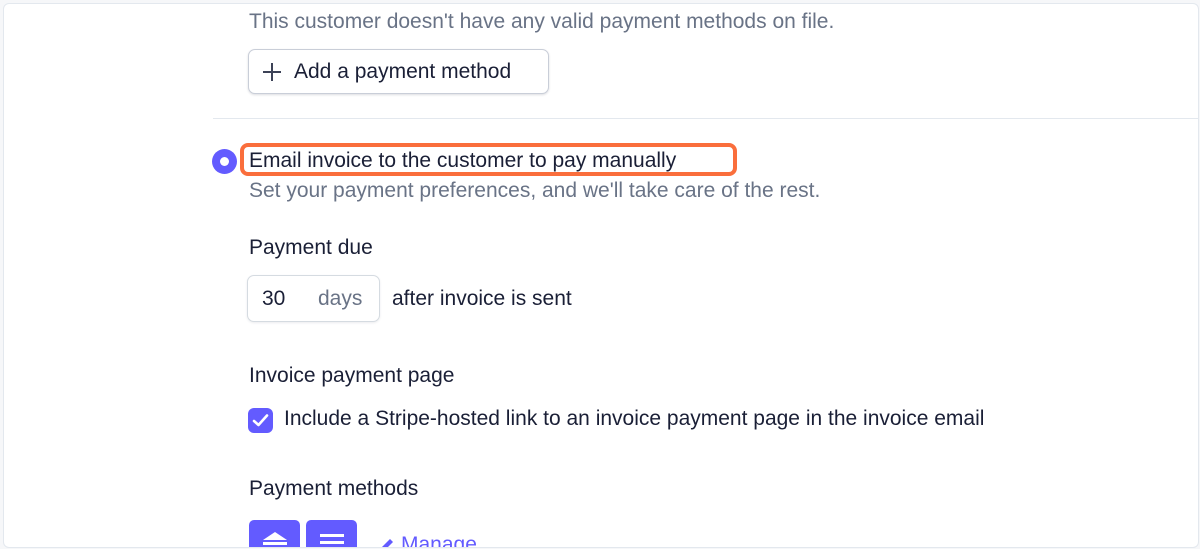 This screenshot has width=1200, height=549. What do you see at coordinates (705, 118) in the screenshot?
I see `section-divider` at bounding box center [705, 118].